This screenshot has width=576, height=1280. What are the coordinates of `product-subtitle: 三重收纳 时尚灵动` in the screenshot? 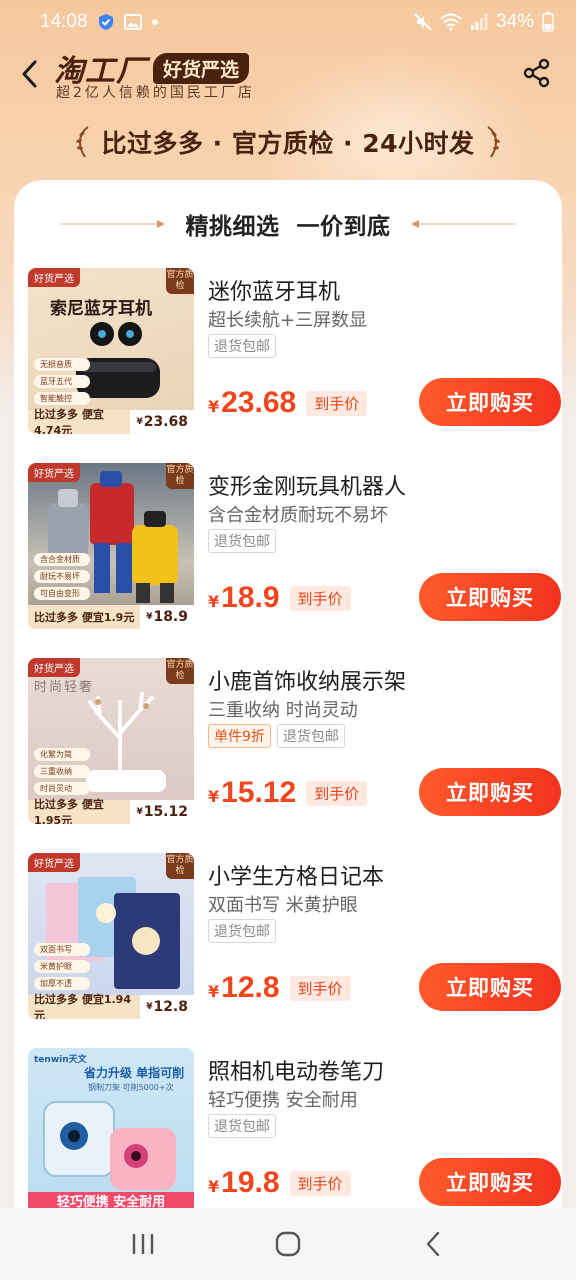 It's located at (283, 710).